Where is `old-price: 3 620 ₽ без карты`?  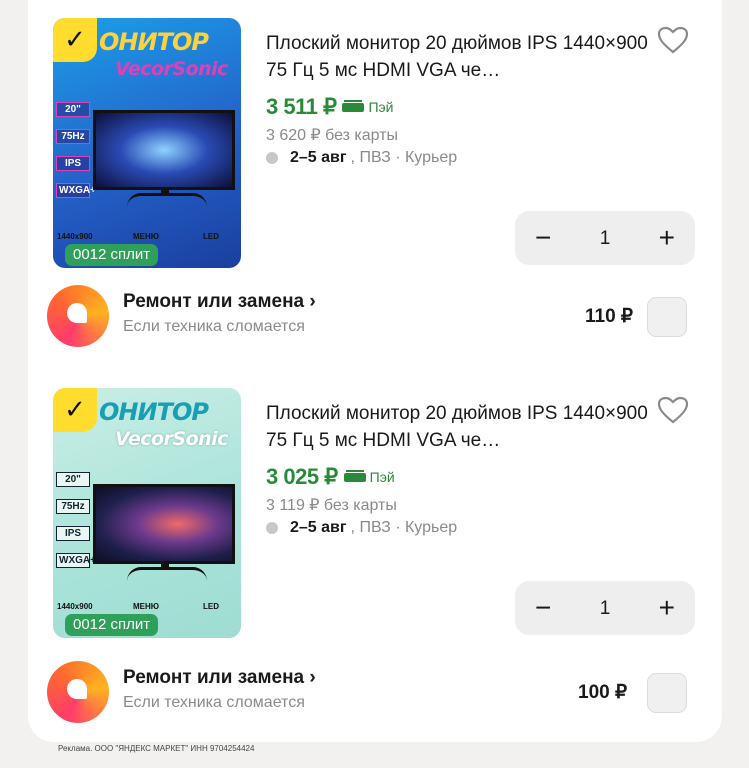
old-price: 3 620 ₽ без карты is located at coordinates (332, 135).